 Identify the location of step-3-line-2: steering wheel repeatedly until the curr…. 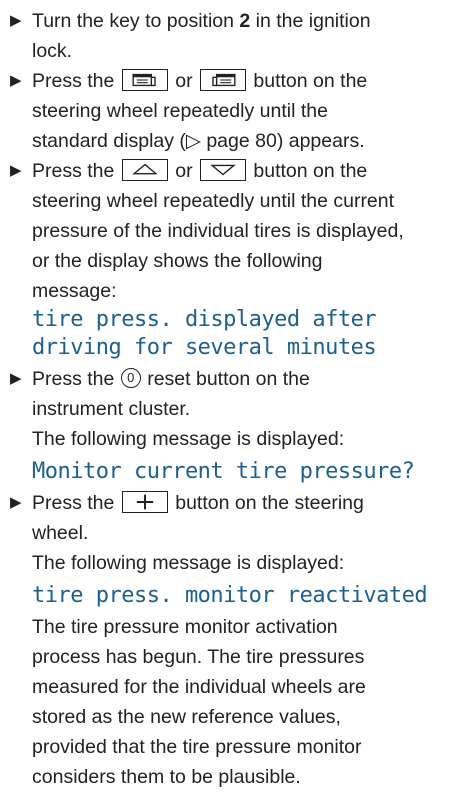
(213, 201).